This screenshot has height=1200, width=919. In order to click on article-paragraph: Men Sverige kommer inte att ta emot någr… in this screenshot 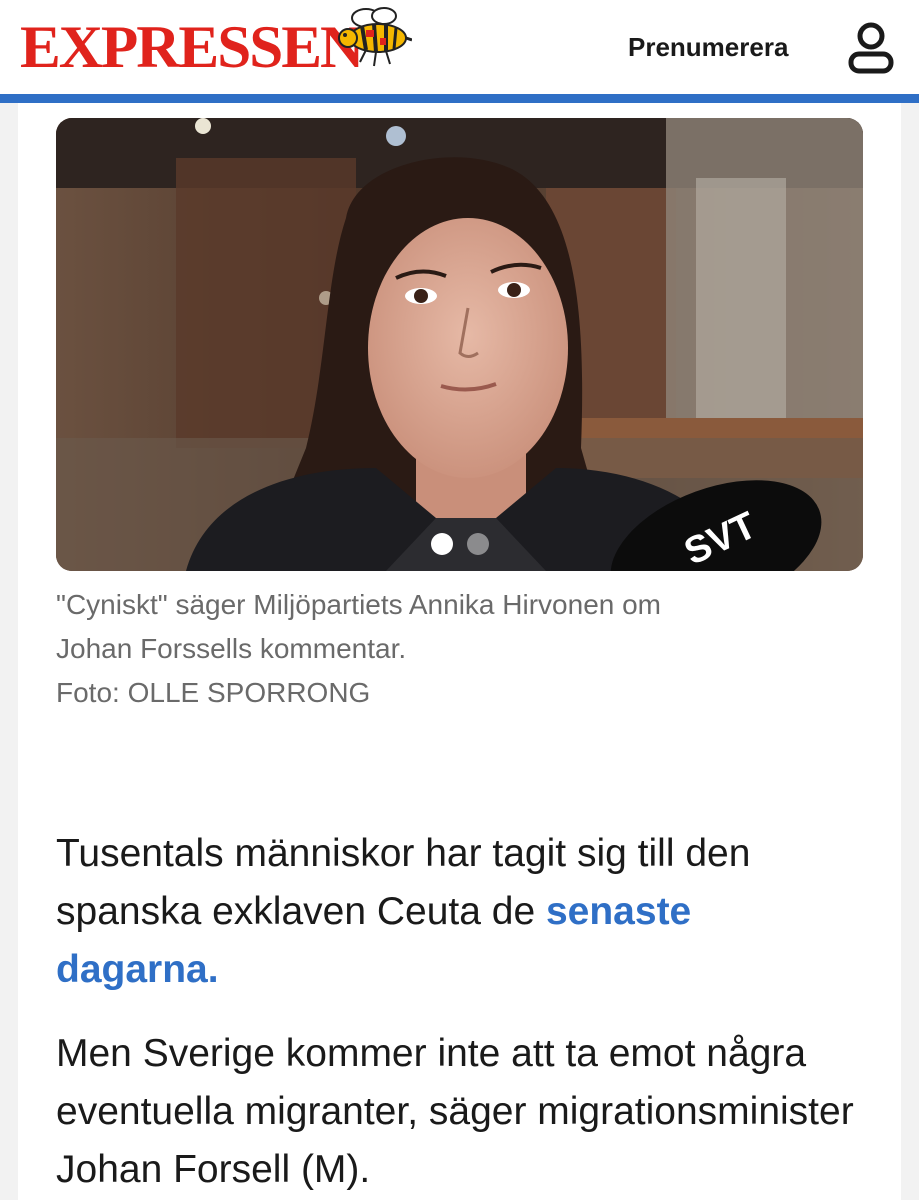, I will do `click(455, 1111)`.